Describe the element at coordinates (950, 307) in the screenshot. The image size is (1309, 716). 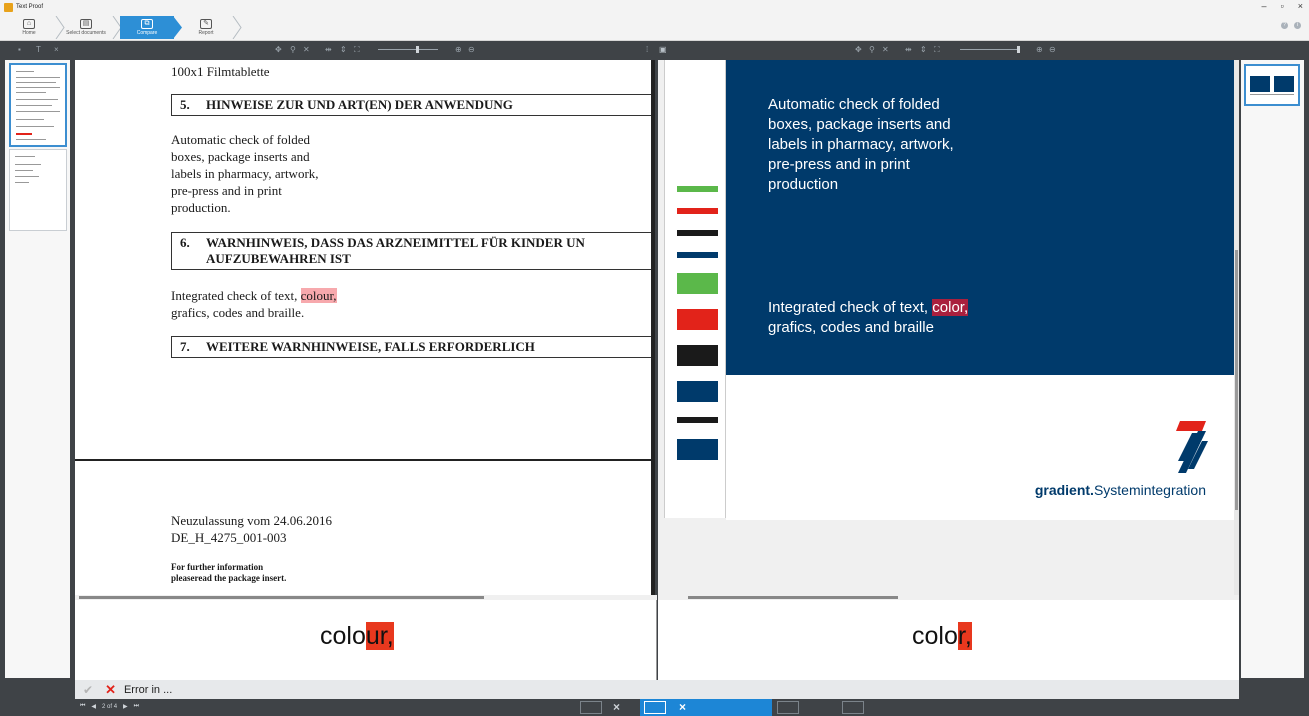
I see `difference-highlight: color,` at that location.